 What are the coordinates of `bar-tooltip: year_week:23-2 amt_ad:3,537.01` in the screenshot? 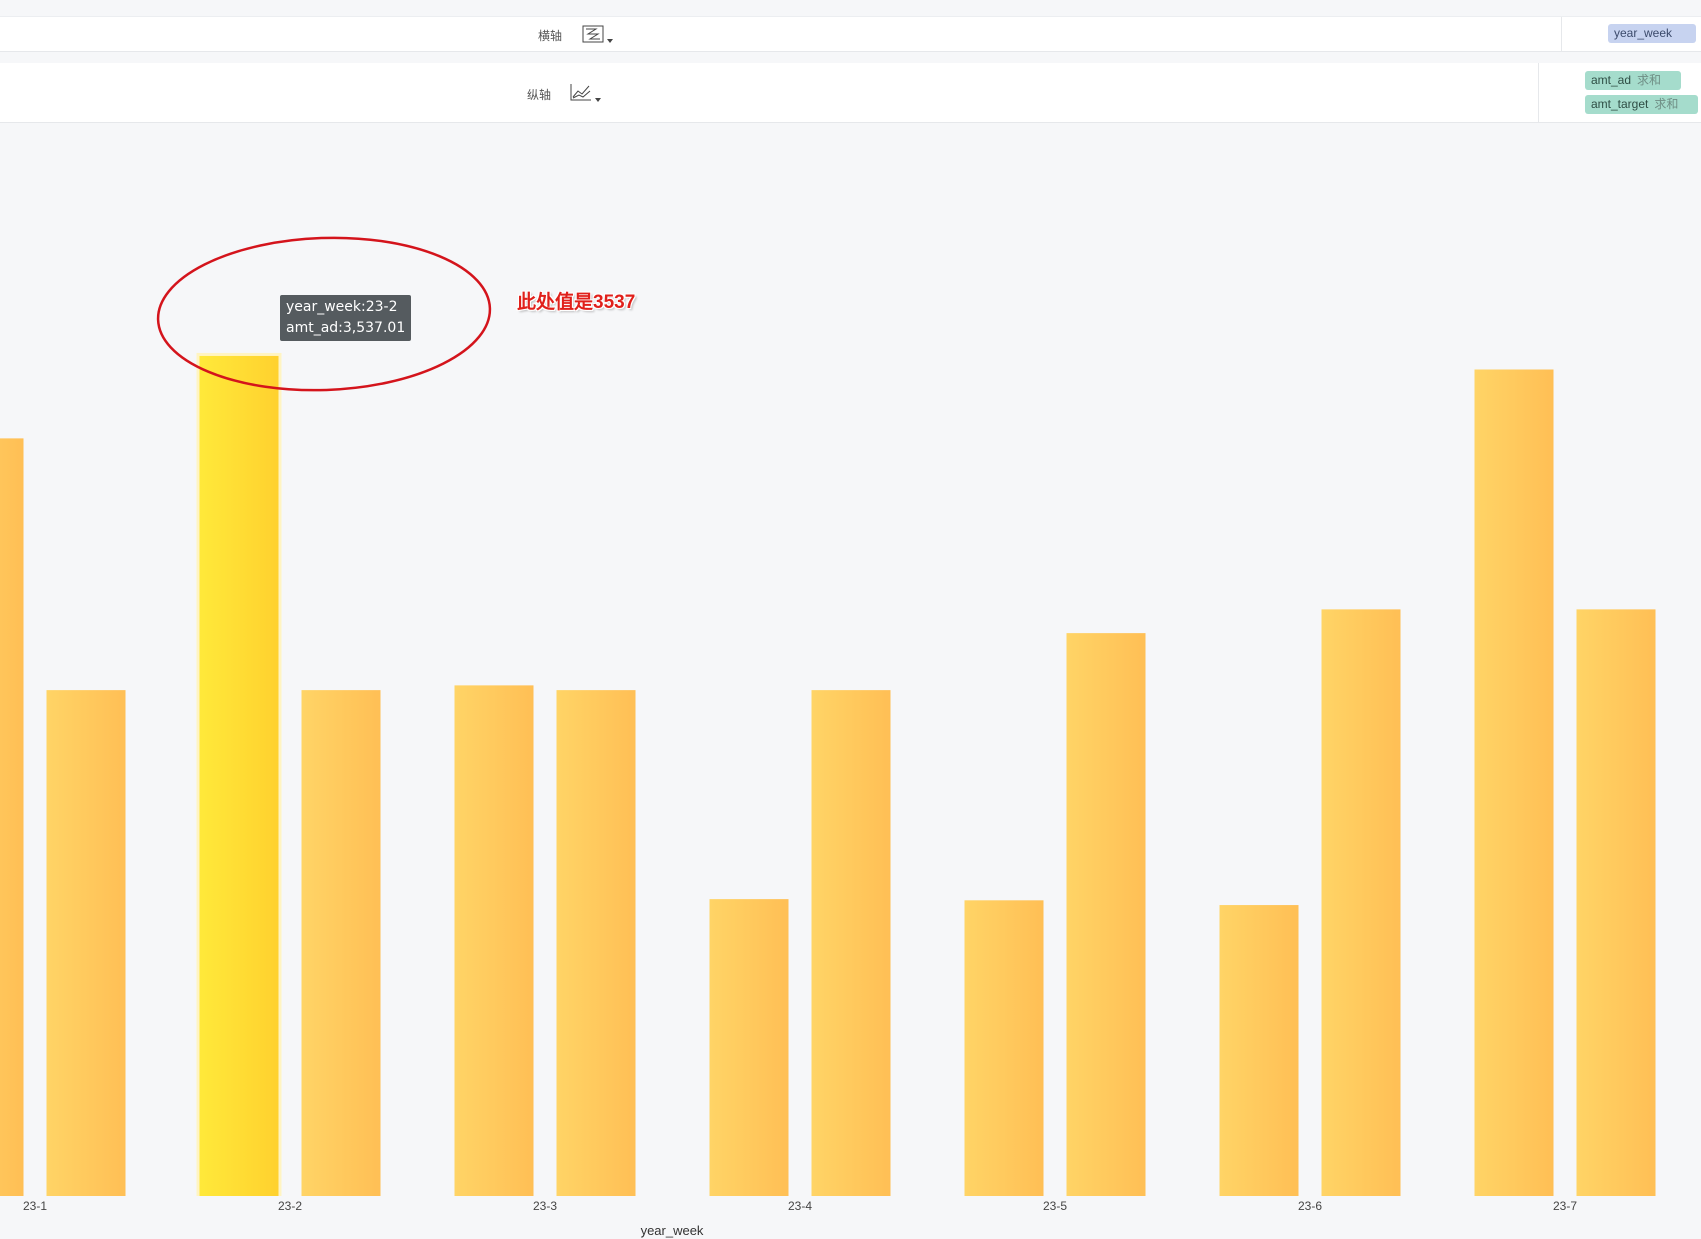 It's located at (346, 318).